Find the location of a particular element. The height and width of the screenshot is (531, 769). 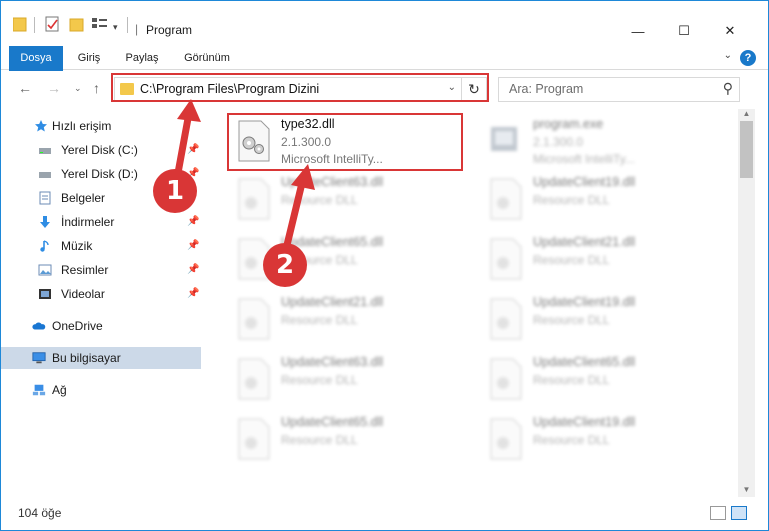

arrow-1-shaft is located at coordinates (183, 143).